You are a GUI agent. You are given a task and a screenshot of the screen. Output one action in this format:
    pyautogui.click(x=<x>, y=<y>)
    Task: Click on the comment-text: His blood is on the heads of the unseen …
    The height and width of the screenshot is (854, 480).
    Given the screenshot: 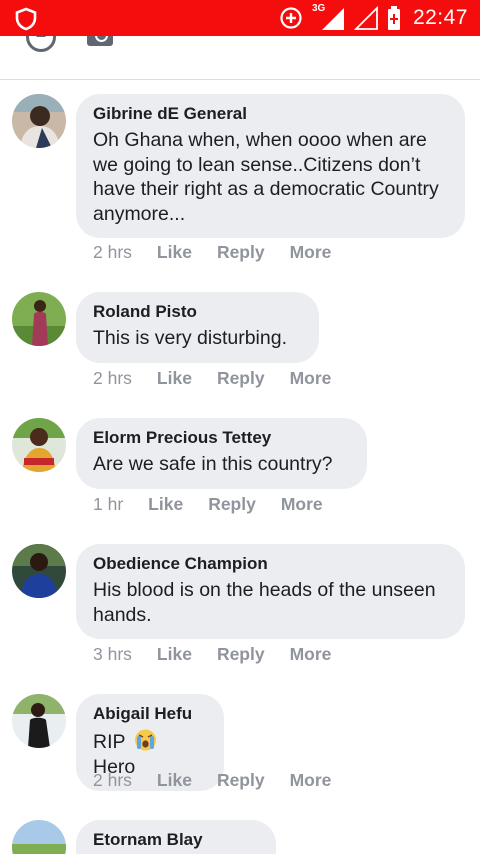 What is the action you would take?
    pyautogui.click(x=264, y=602)
    